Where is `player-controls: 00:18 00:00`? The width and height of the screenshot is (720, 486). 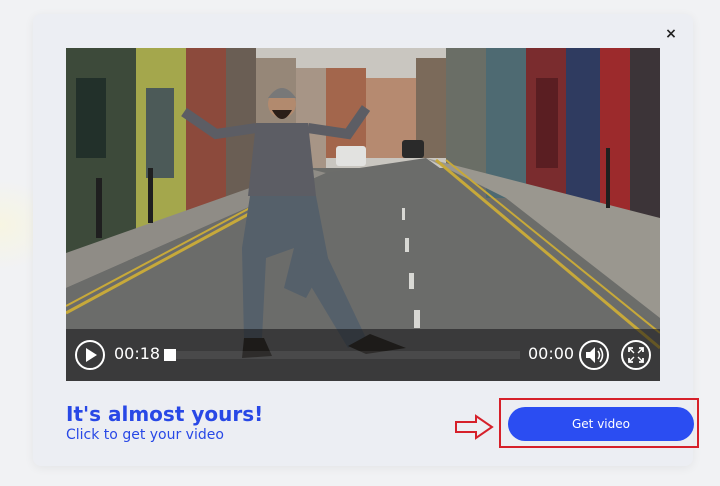 player-controls: 00:18 00:00 is located at coordinates (363, 355).